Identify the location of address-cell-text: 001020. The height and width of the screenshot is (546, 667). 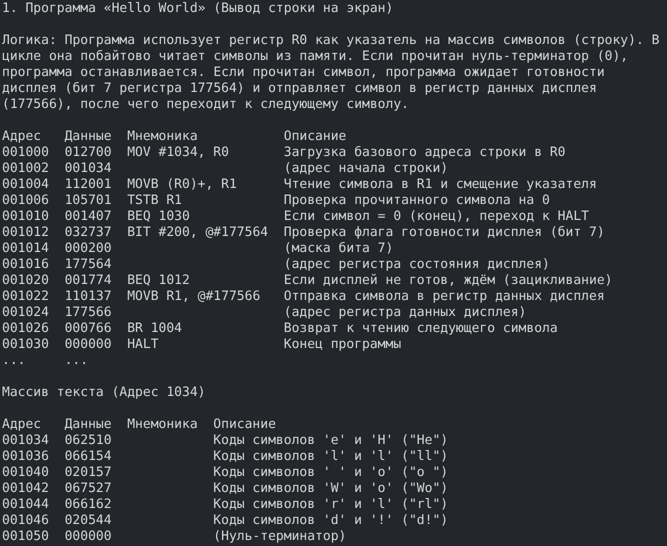
(26, 281).